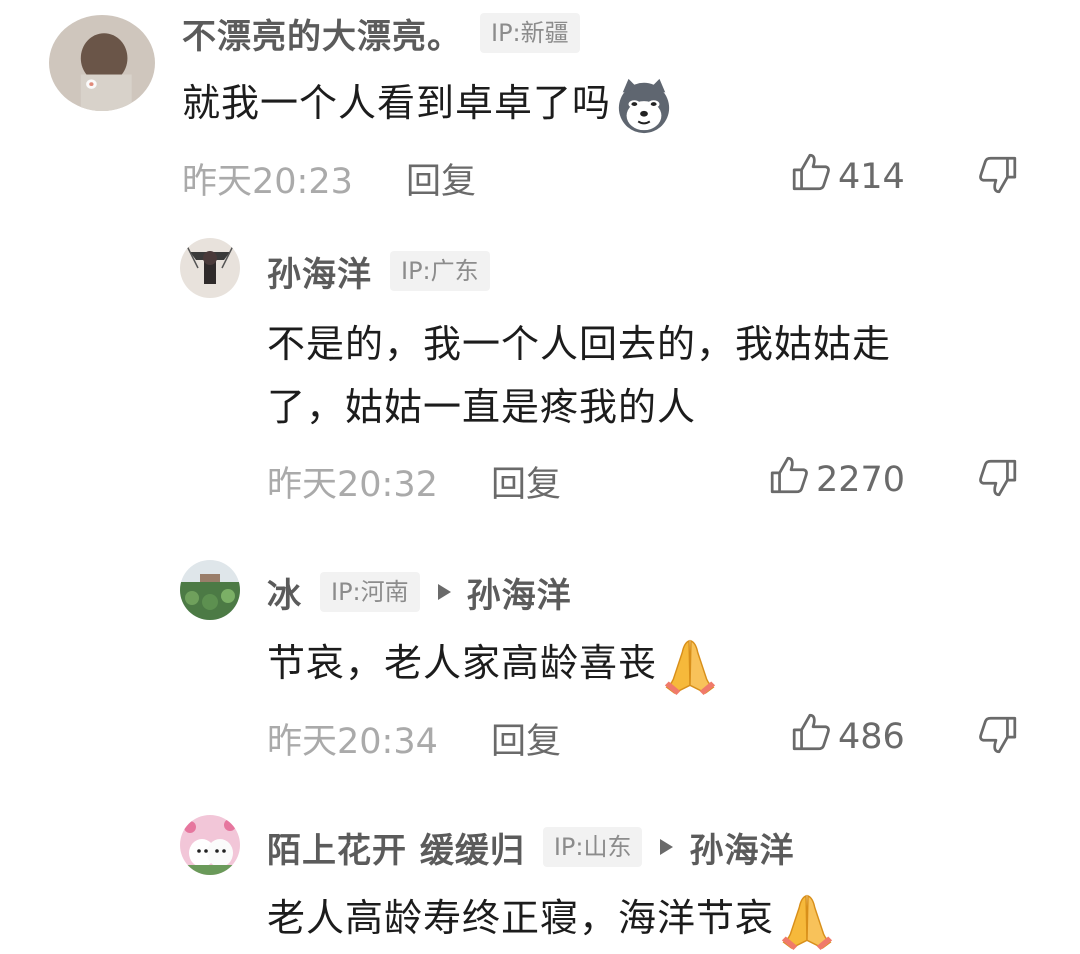  I want to click on comment-text-body: 老人高龄寿终正寝，海洋节哀, so click(521, 918).